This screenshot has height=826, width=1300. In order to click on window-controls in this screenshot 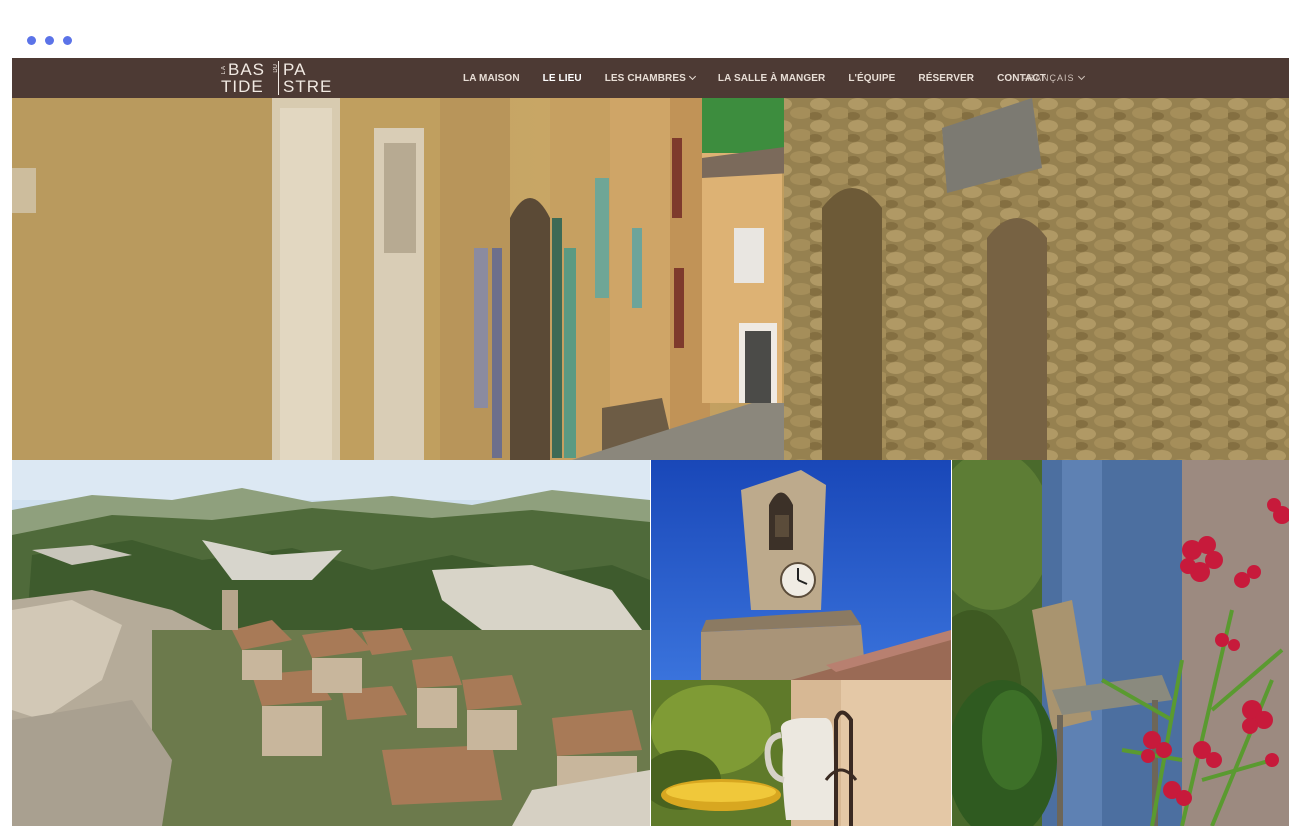, I will do `click(49, 40)`.